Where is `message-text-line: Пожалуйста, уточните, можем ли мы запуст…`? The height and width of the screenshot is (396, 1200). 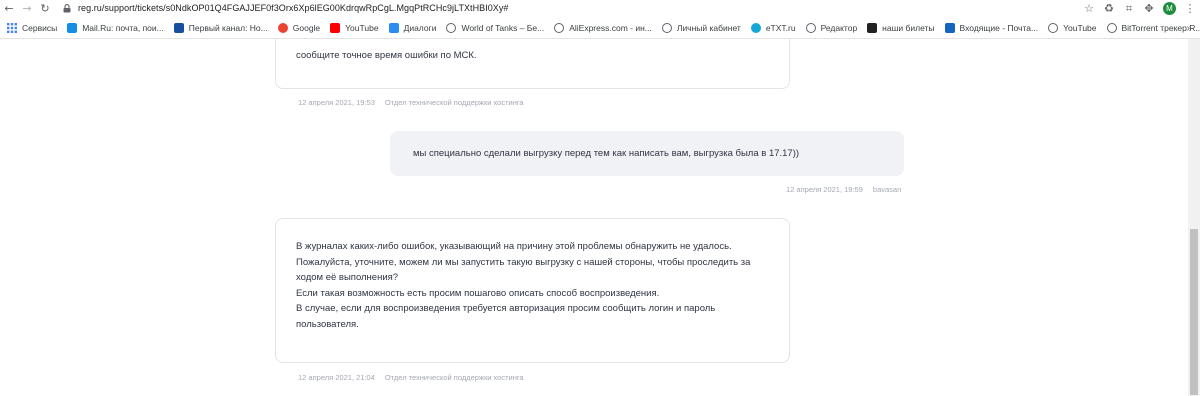
message-text-line: Пожалуйста, уточните, можем ли мы запуст… is located at coordinates (523, 262).